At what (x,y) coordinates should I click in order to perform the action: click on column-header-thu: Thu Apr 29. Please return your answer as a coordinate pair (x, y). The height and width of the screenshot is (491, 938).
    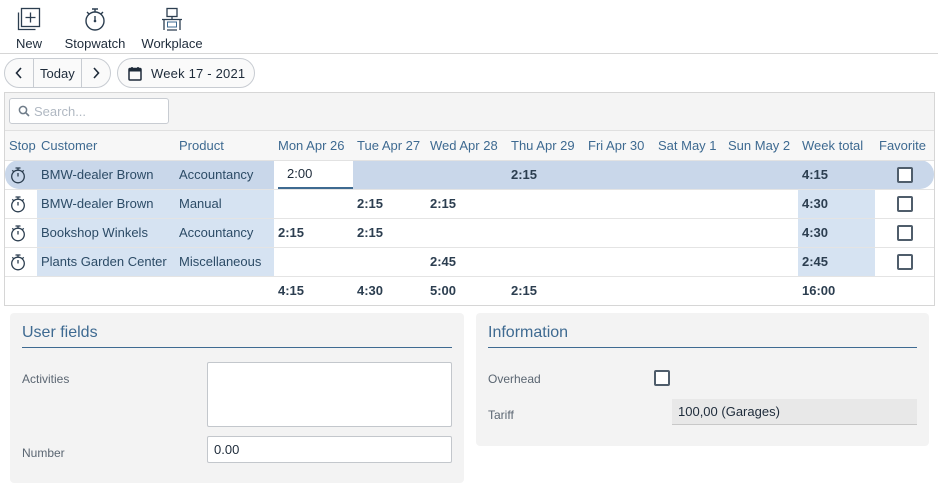
    Looking at the image, I should click on (545, 146).